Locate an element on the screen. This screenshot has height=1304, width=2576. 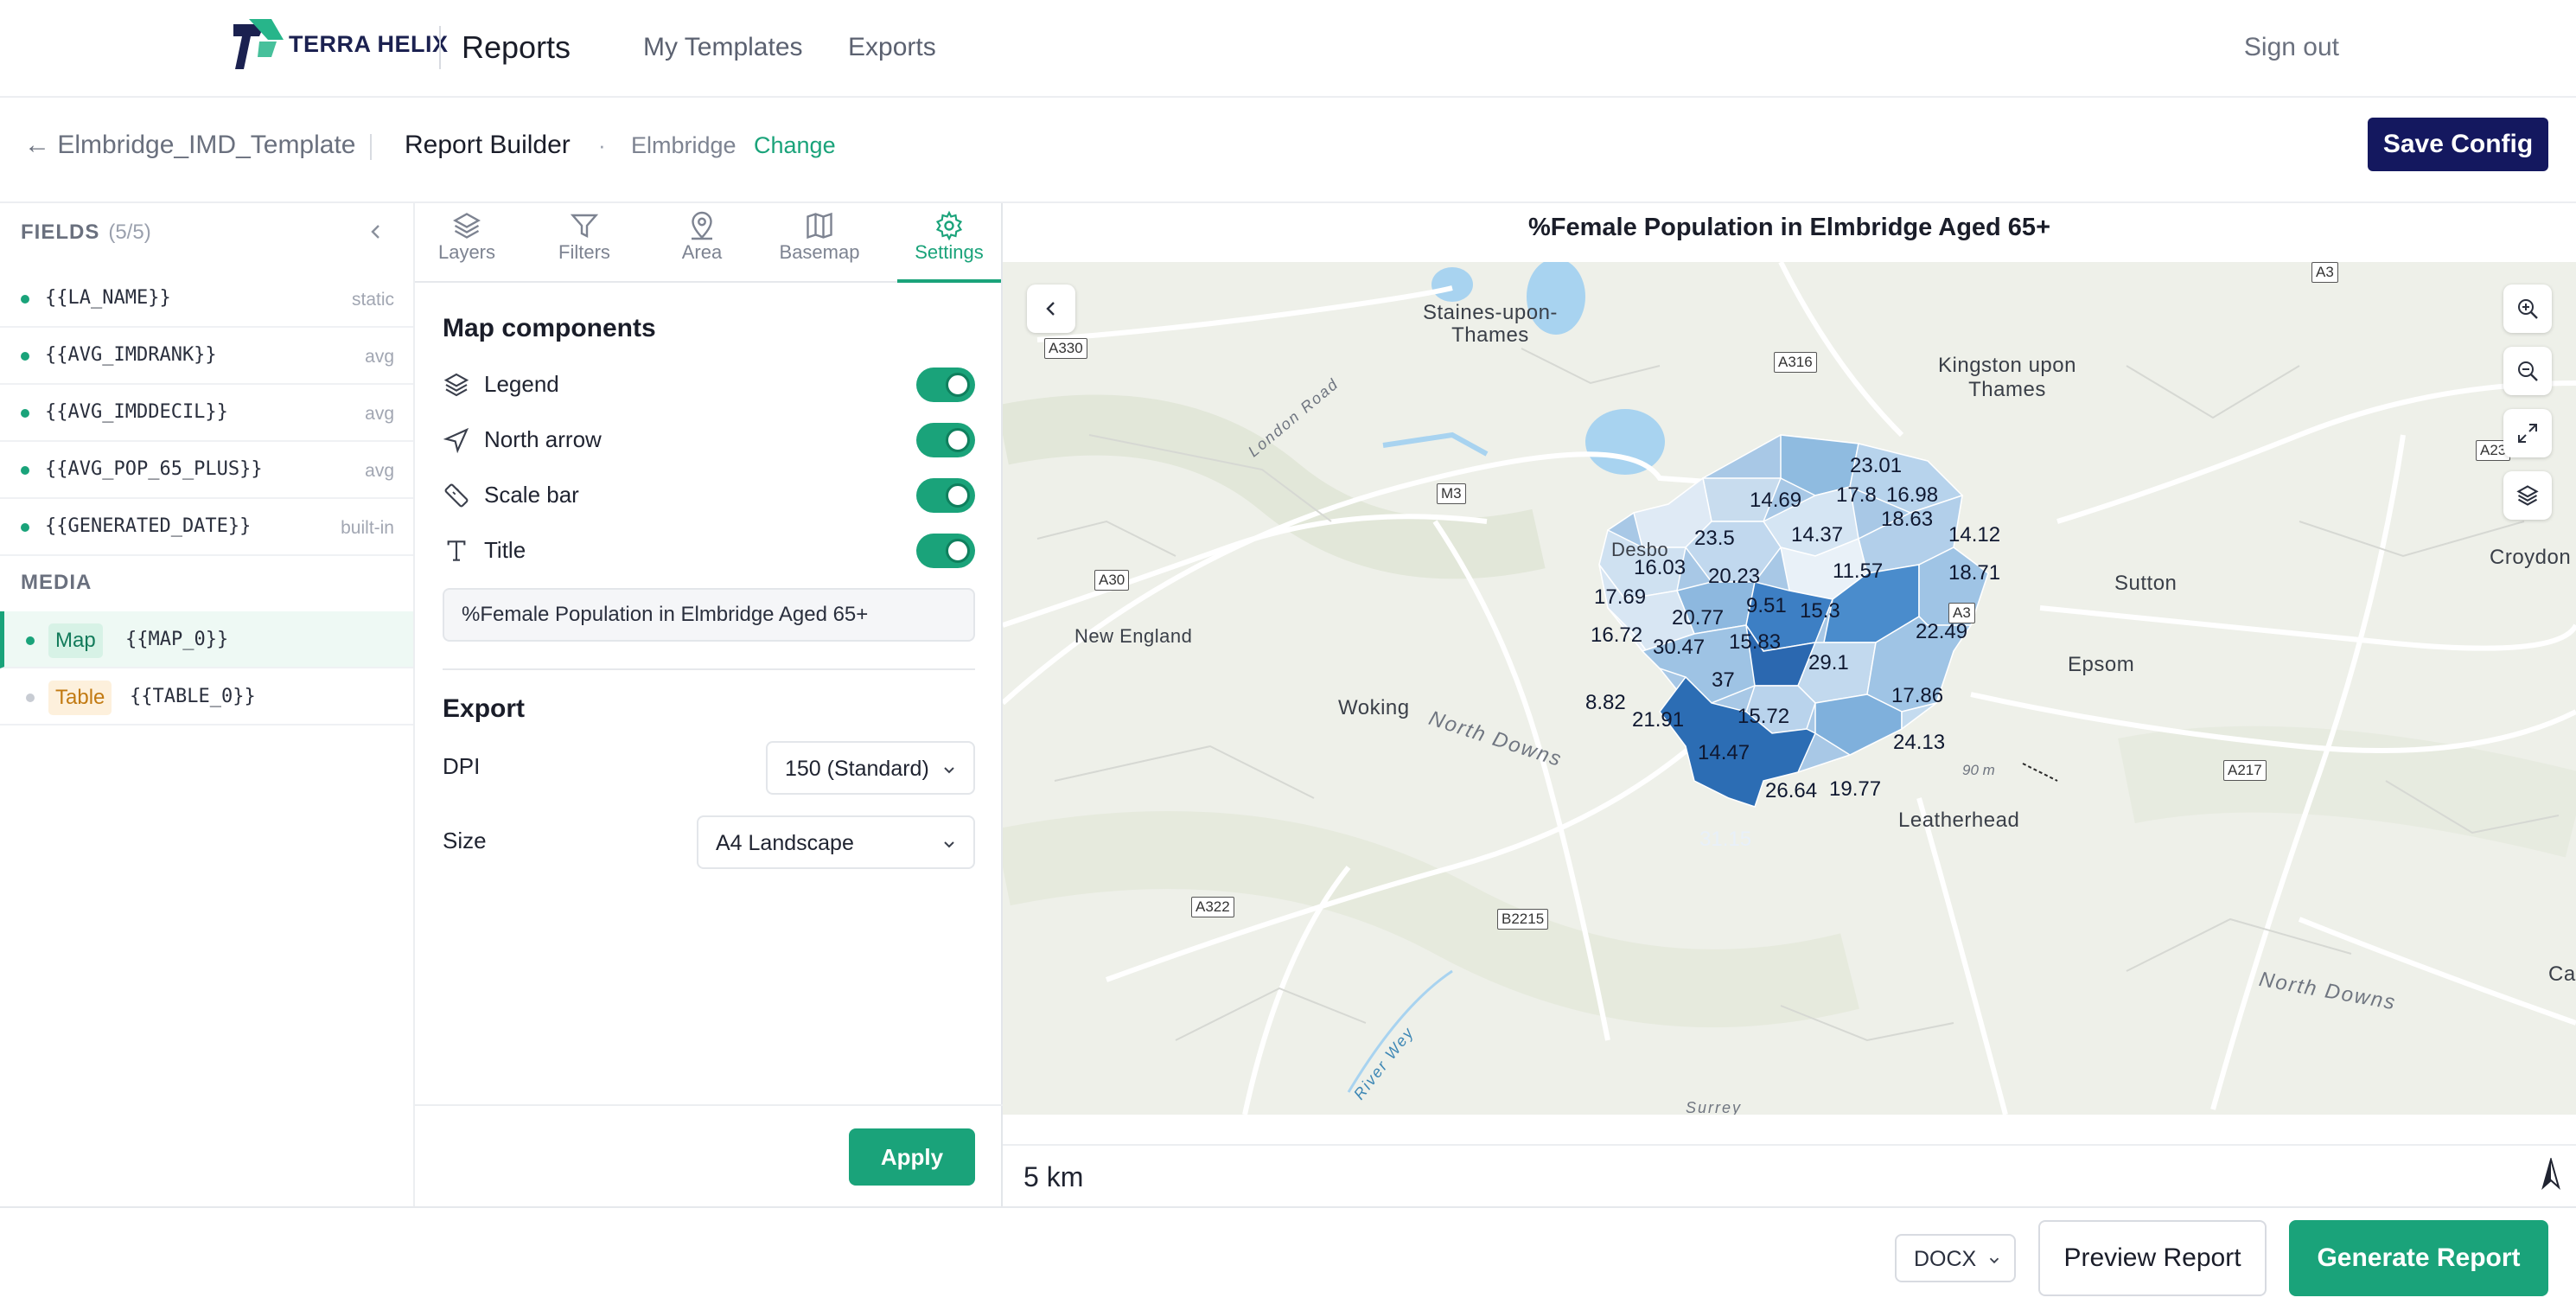
preview-report-button: Preview Report is located at coordinates (2152, 1258).